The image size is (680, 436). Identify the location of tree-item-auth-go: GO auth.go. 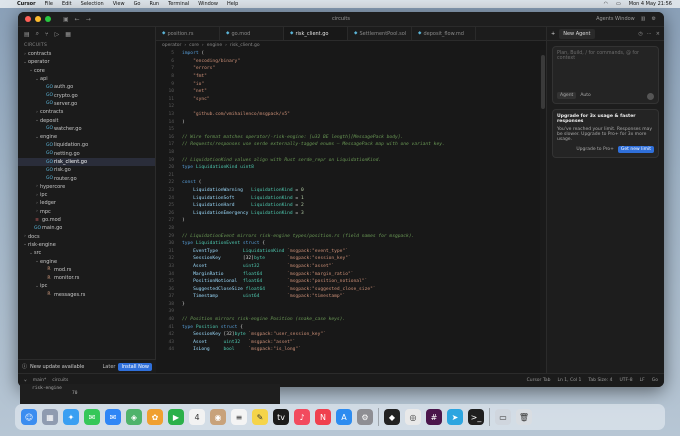
(86, 87).